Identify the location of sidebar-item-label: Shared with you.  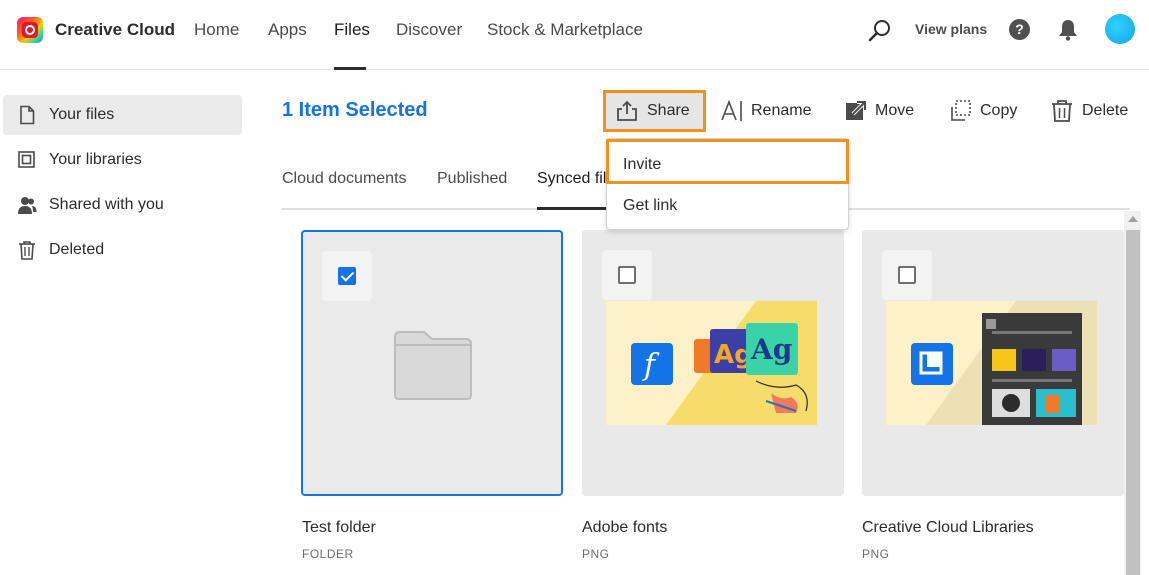
(106, 204).